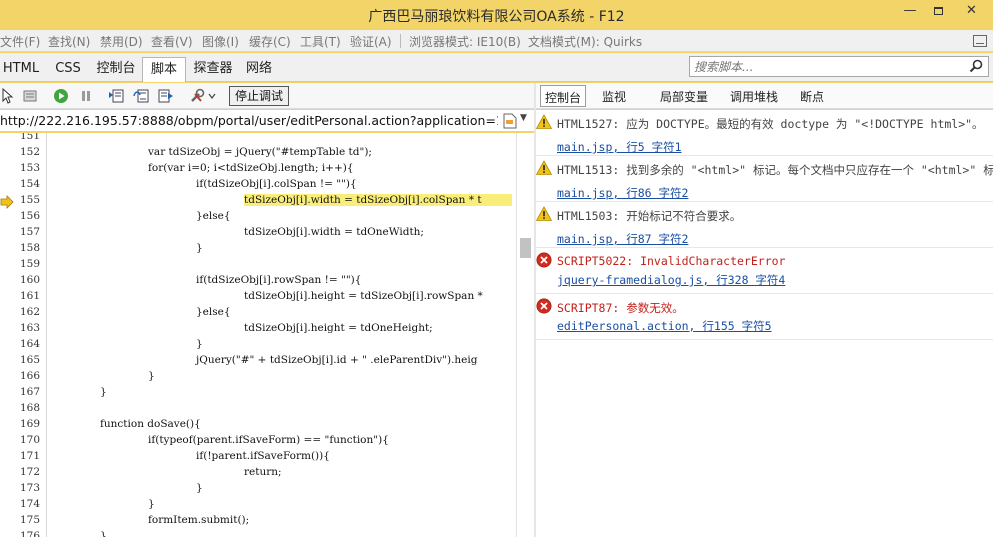 The image size is (993, 537). Describe the element at coordinates (258, 410) in the screenshot. I see `code-line: 168` at that location.